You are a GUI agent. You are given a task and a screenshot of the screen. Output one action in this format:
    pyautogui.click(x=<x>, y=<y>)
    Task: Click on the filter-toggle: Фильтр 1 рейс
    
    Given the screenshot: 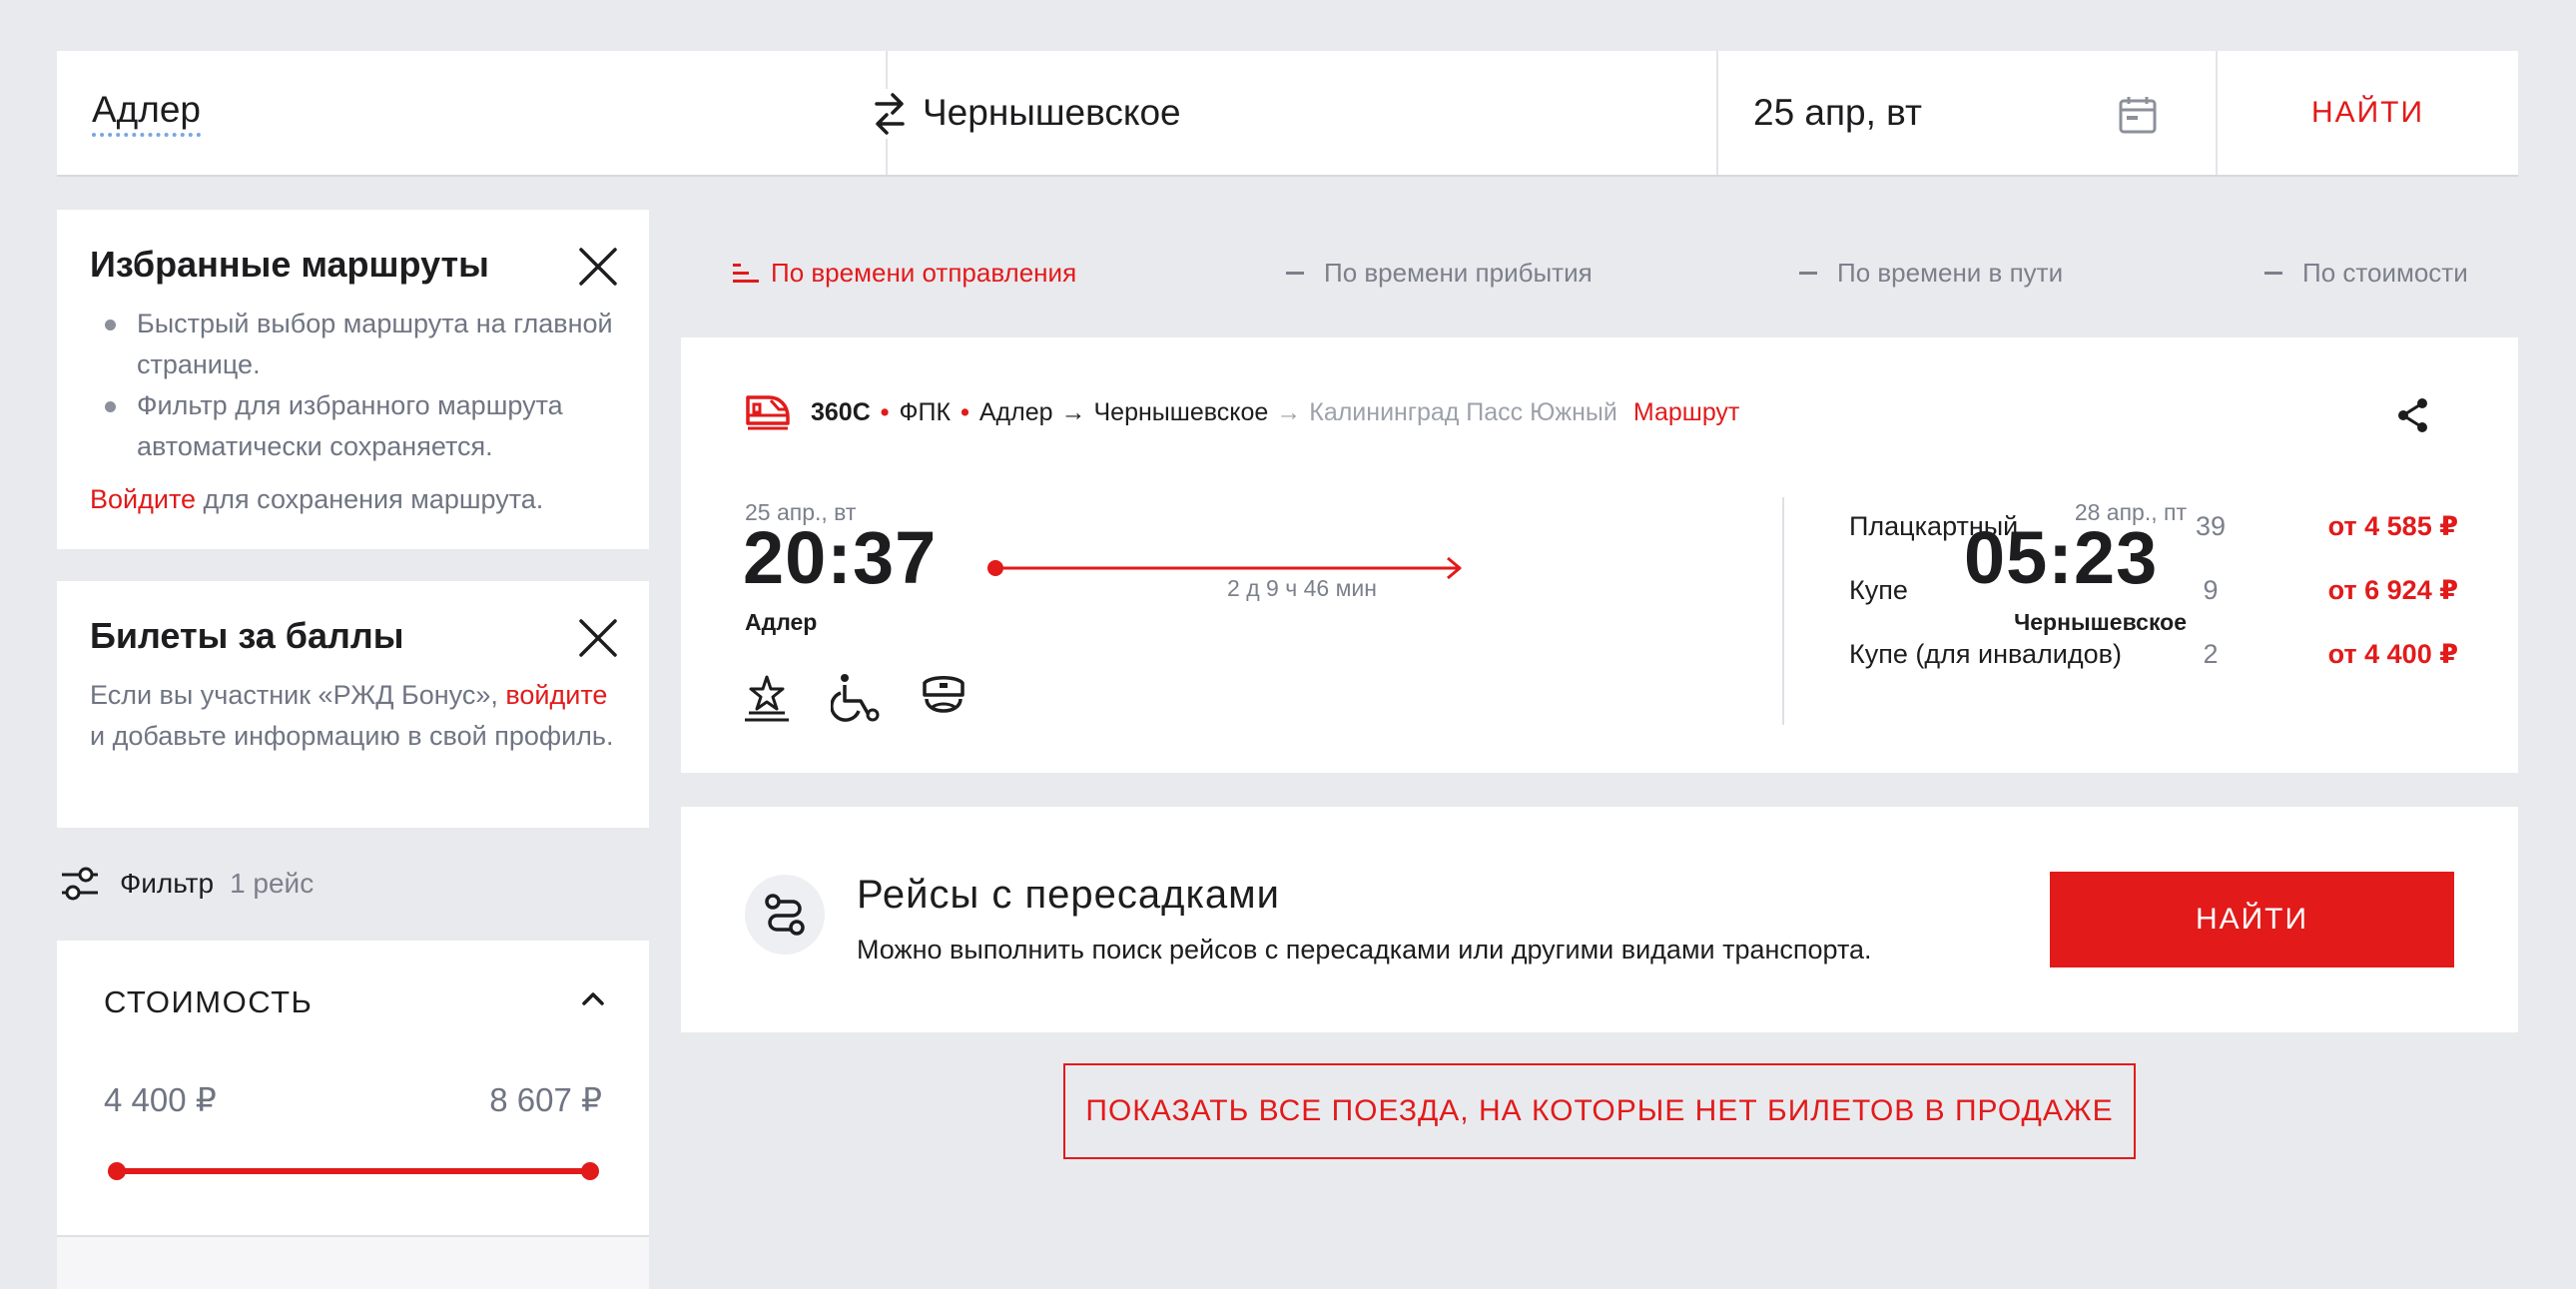 What is the action you would take?
    pyautogui.click(x=187, y=884)
    